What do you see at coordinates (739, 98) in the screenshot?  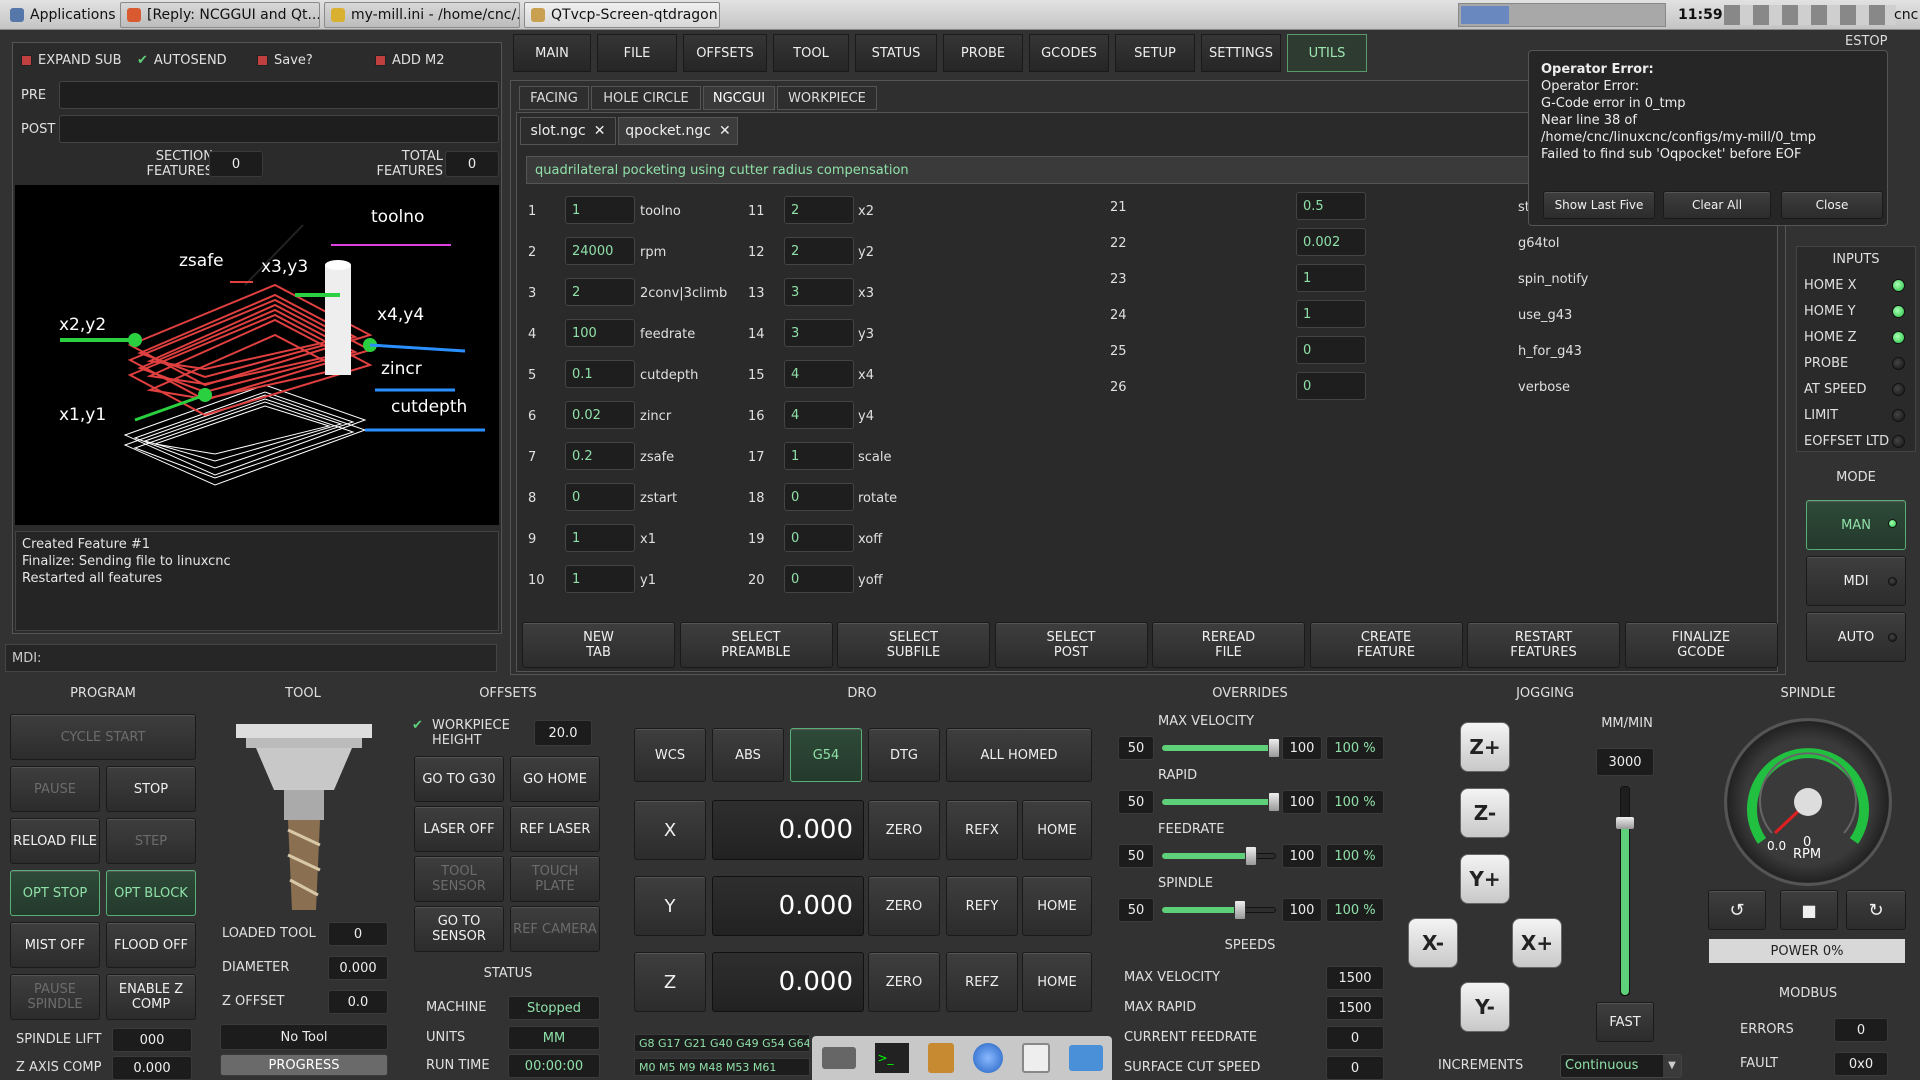 I see `subtab-ngcgui: NGCGUI` at bounding box center [739, 98].